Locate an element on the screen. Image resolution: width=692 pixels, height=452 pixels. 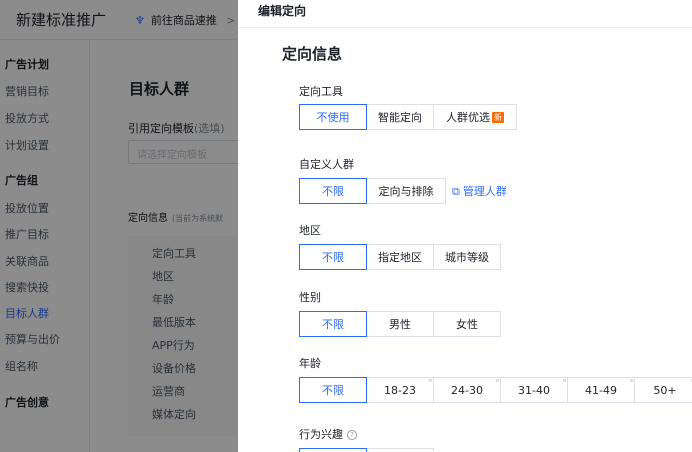
age-option-18-23: 18-23 is located at coordinates (400, 390).